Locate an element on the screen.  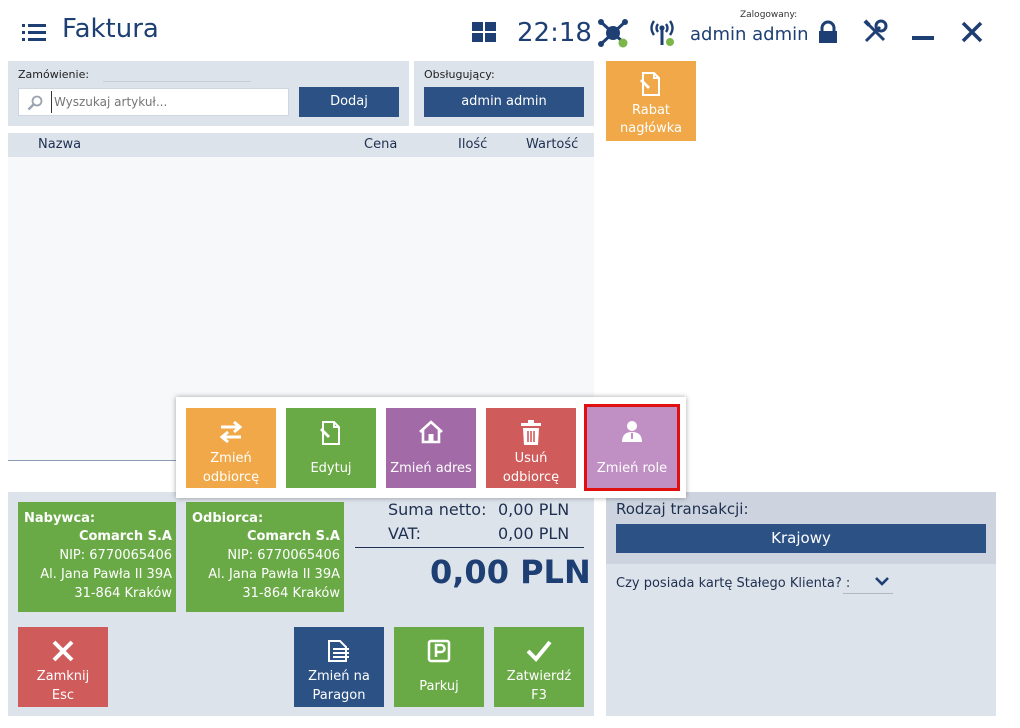
change-recipient-line1: Zmień is located at coordinates (231, 458).